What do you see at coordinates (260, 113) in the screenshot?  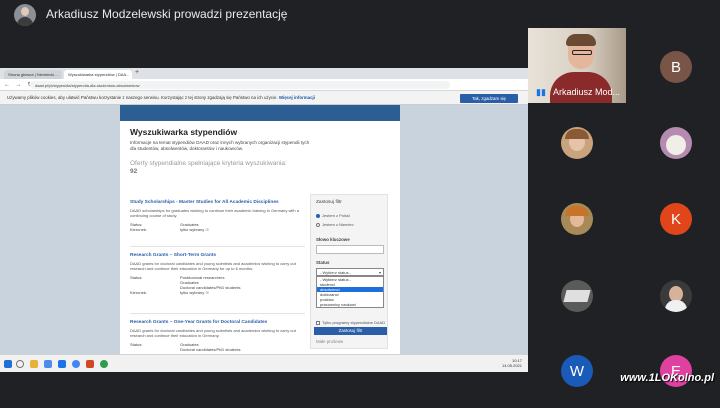 I see `page-header-strip` at bounding box center [260, 113].